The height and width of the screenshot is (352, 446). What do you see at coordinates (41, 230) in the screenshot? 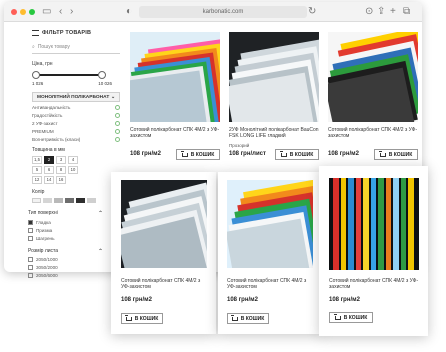
I see `surface-option: Призма` at bounding box center [41, 230].